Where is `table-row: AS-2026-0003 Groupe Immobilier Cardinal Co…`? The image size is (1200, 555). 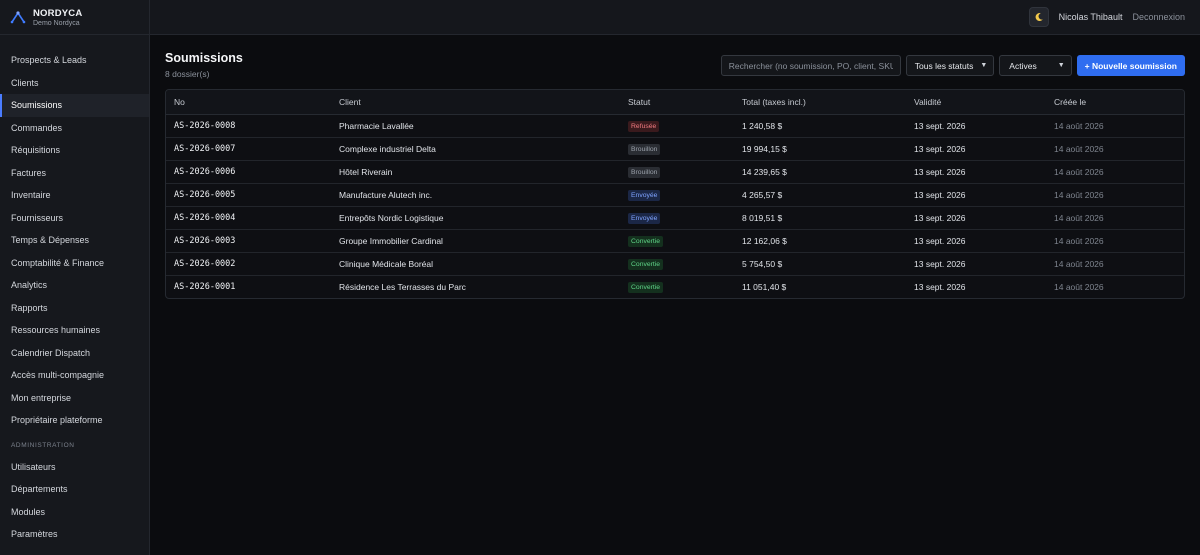 table-row: AS-2026-0003 Groupe Immobilier Cardinal Co… is located at coordinates (675, 241).